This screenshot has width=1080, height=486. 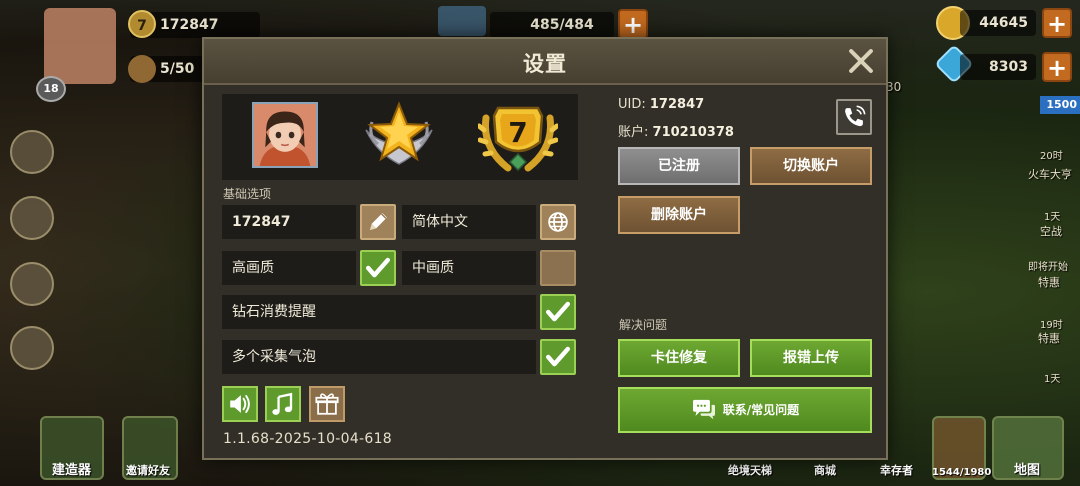 What do you see at coordinates (562, 25) in the screenshot?
I see `energy-value: 485/484` at bounding box center [562, 25].